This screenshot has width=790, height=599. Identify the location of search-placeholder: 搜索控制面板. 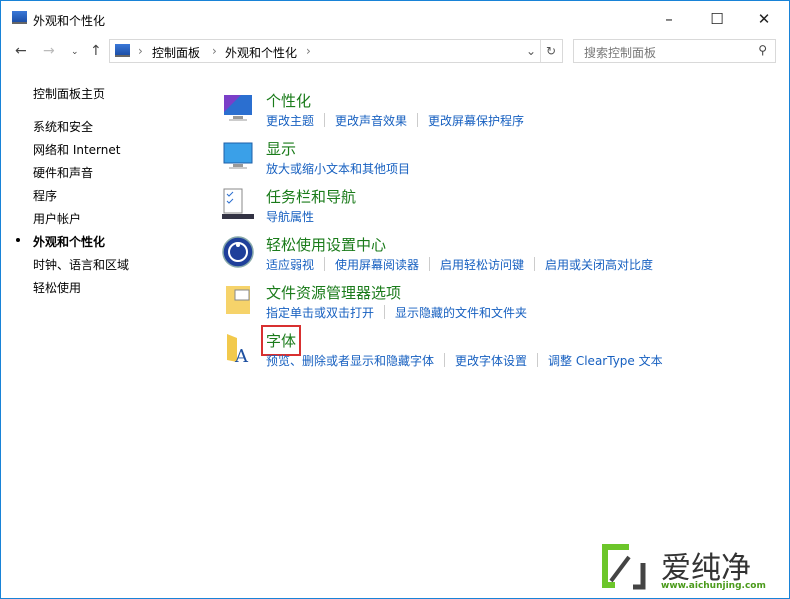
(620, 53).